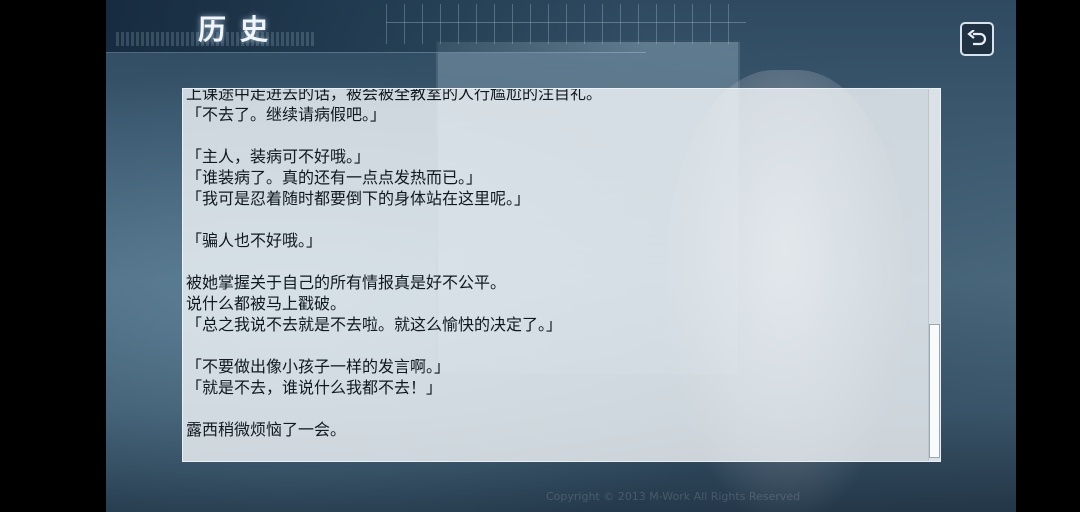 The image size is (1080, 512). I want to click on return-arrow-icon, so click(977, 38).